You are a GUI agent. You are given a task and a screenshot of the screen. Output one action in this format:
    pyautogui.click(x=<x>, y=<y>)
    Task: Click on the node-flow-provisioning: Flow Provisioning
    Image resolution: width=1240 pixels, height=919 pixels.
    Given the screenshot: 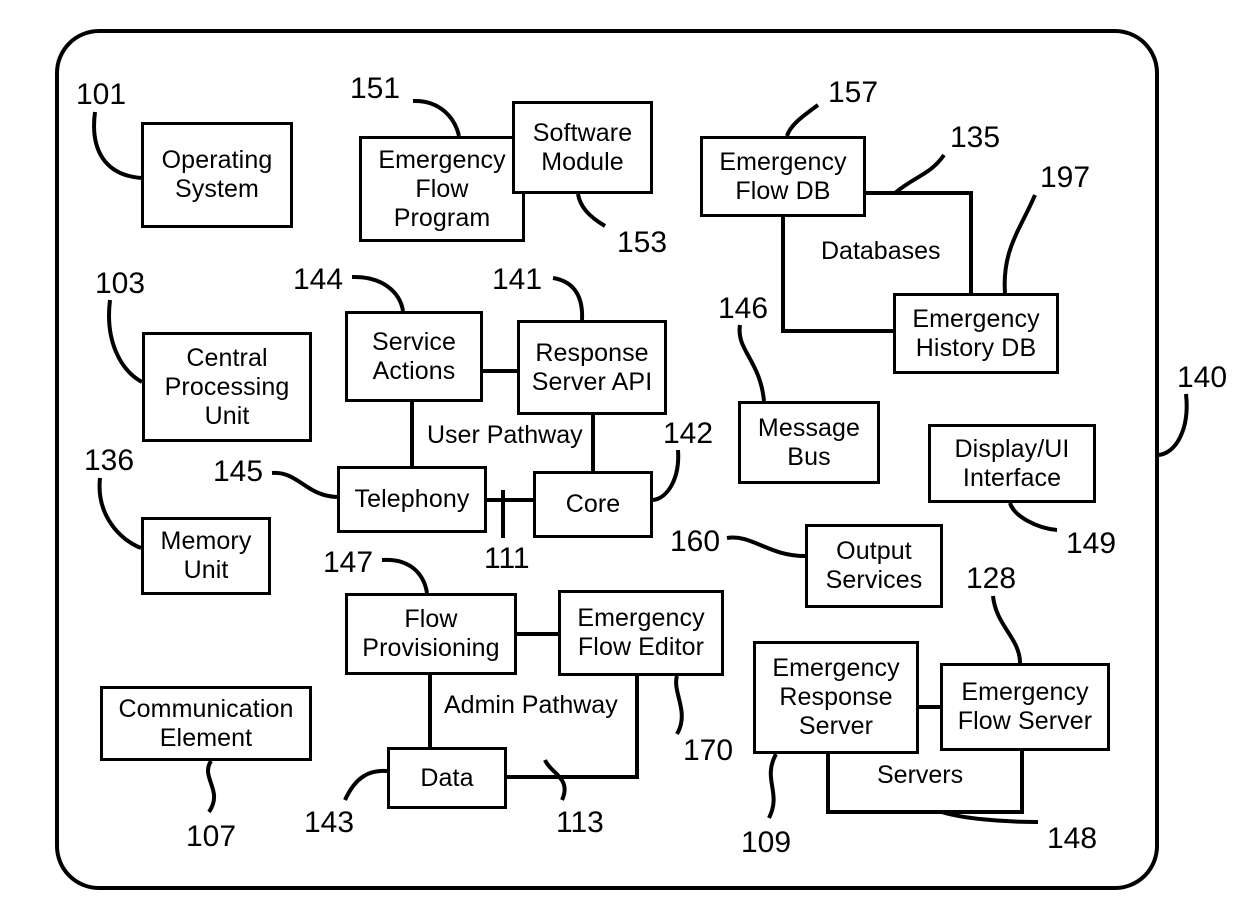 What is the action you would take?
    pyautogui.click(x=431, y=634)
    